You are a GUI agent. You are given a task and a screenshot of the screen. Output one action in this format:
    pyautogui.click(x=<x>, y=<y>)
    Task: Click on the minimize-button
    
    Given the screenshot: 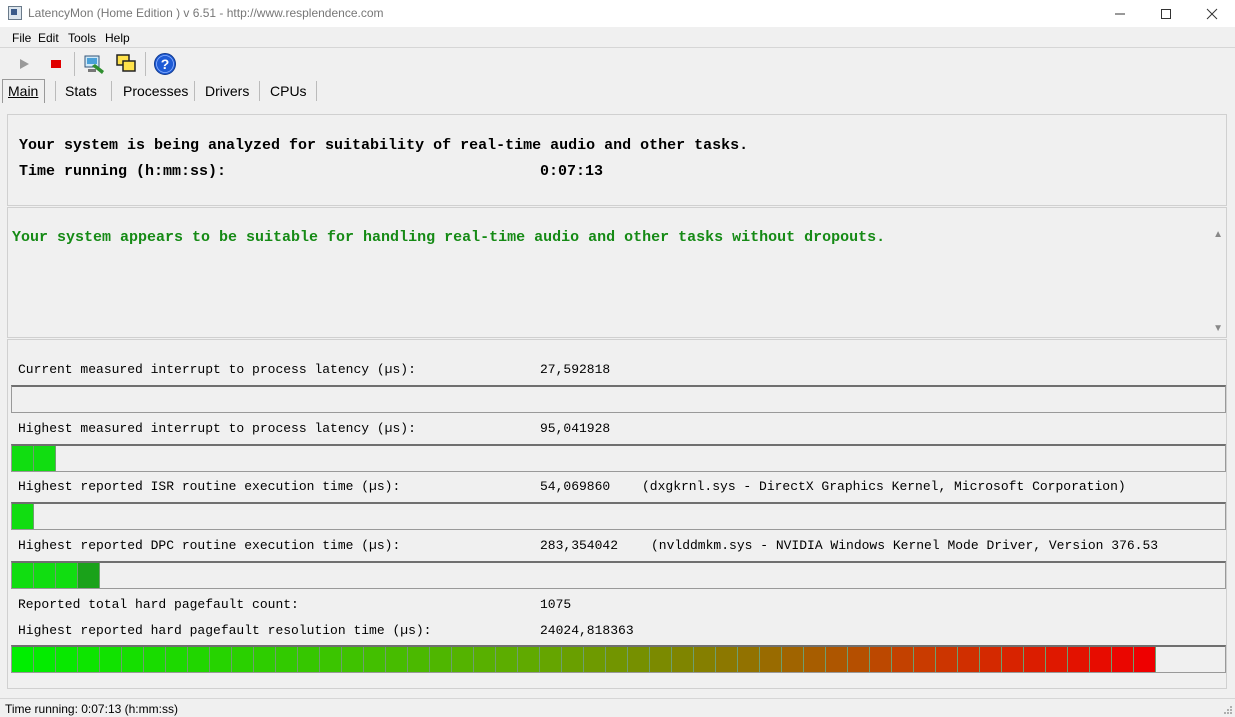 What is the action you would take?
    pyautogui.click(x=1120, y=13)
    